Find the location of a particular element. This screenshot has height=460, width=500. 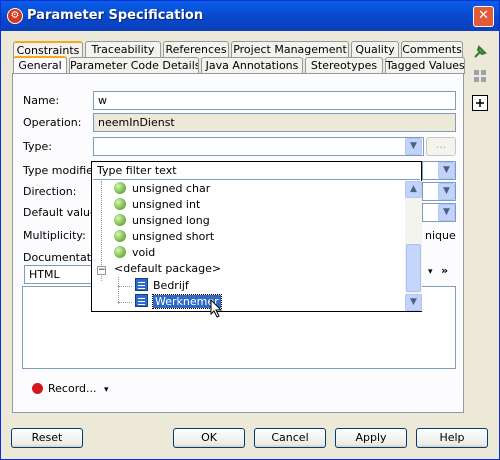

tab-comments: Comments is located at coordinates (432, 49).